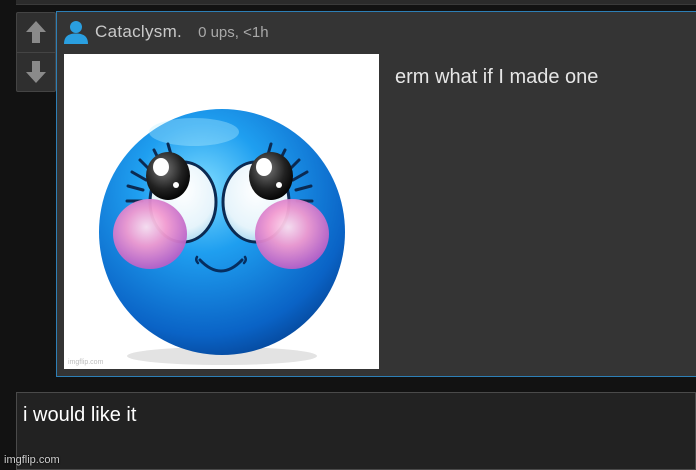 This screenshot has width=696, height=470. What do you see at coordinates (36, 52) in the screenshot?
I see `vote-controls` at bounding box center [36, 52].